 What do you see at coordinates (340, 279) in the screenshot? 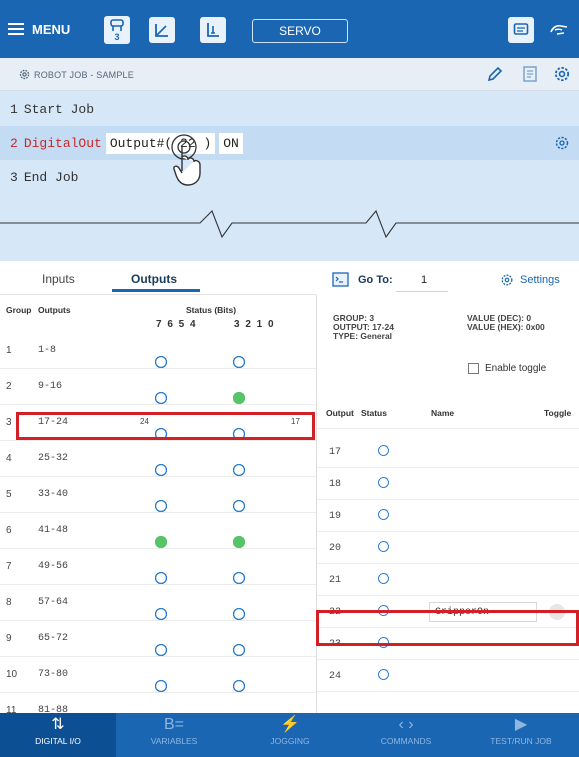
I see `terminal-icon` at bounding box center [340, 279].